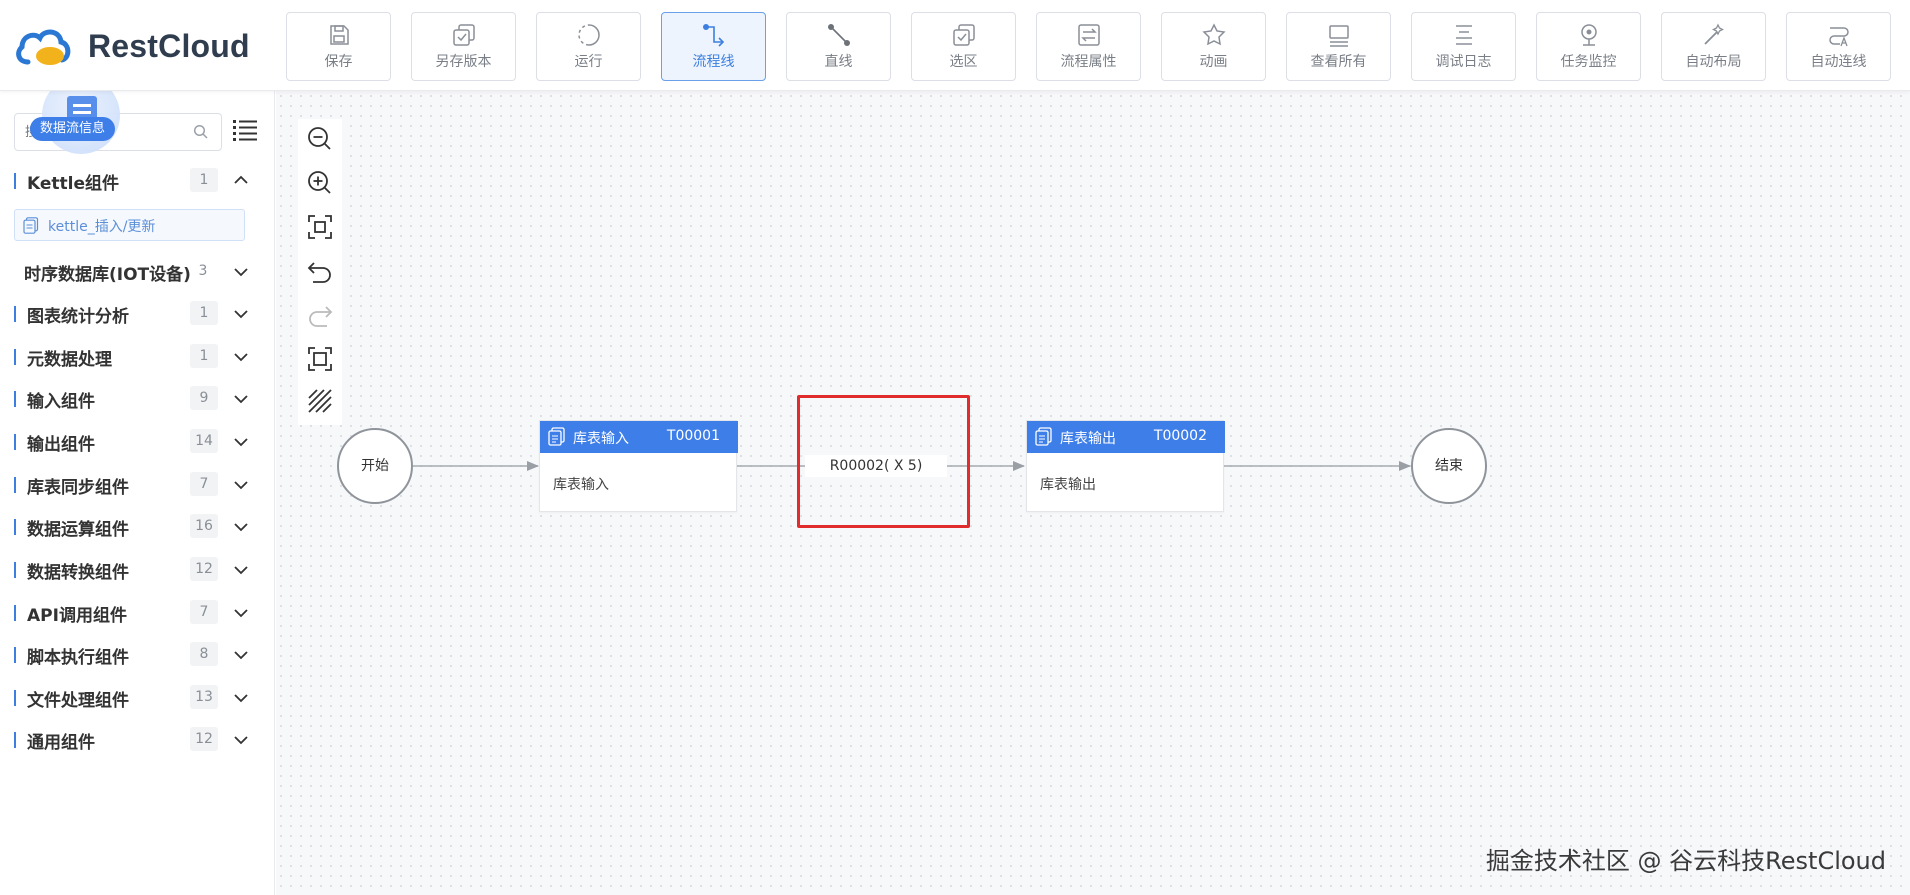 The height and width of the screenshot is (895, 1910). I want to click on toolbar-button-debug-log: 调试日志, so click(1463, 46).